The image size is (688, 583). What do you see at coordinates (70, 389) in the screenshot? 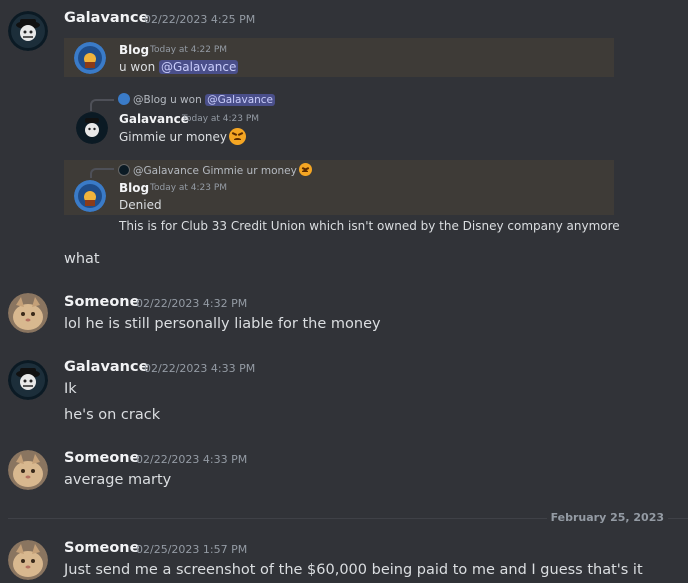
I see `message-text: Ik` at bounding box center [70, 389].